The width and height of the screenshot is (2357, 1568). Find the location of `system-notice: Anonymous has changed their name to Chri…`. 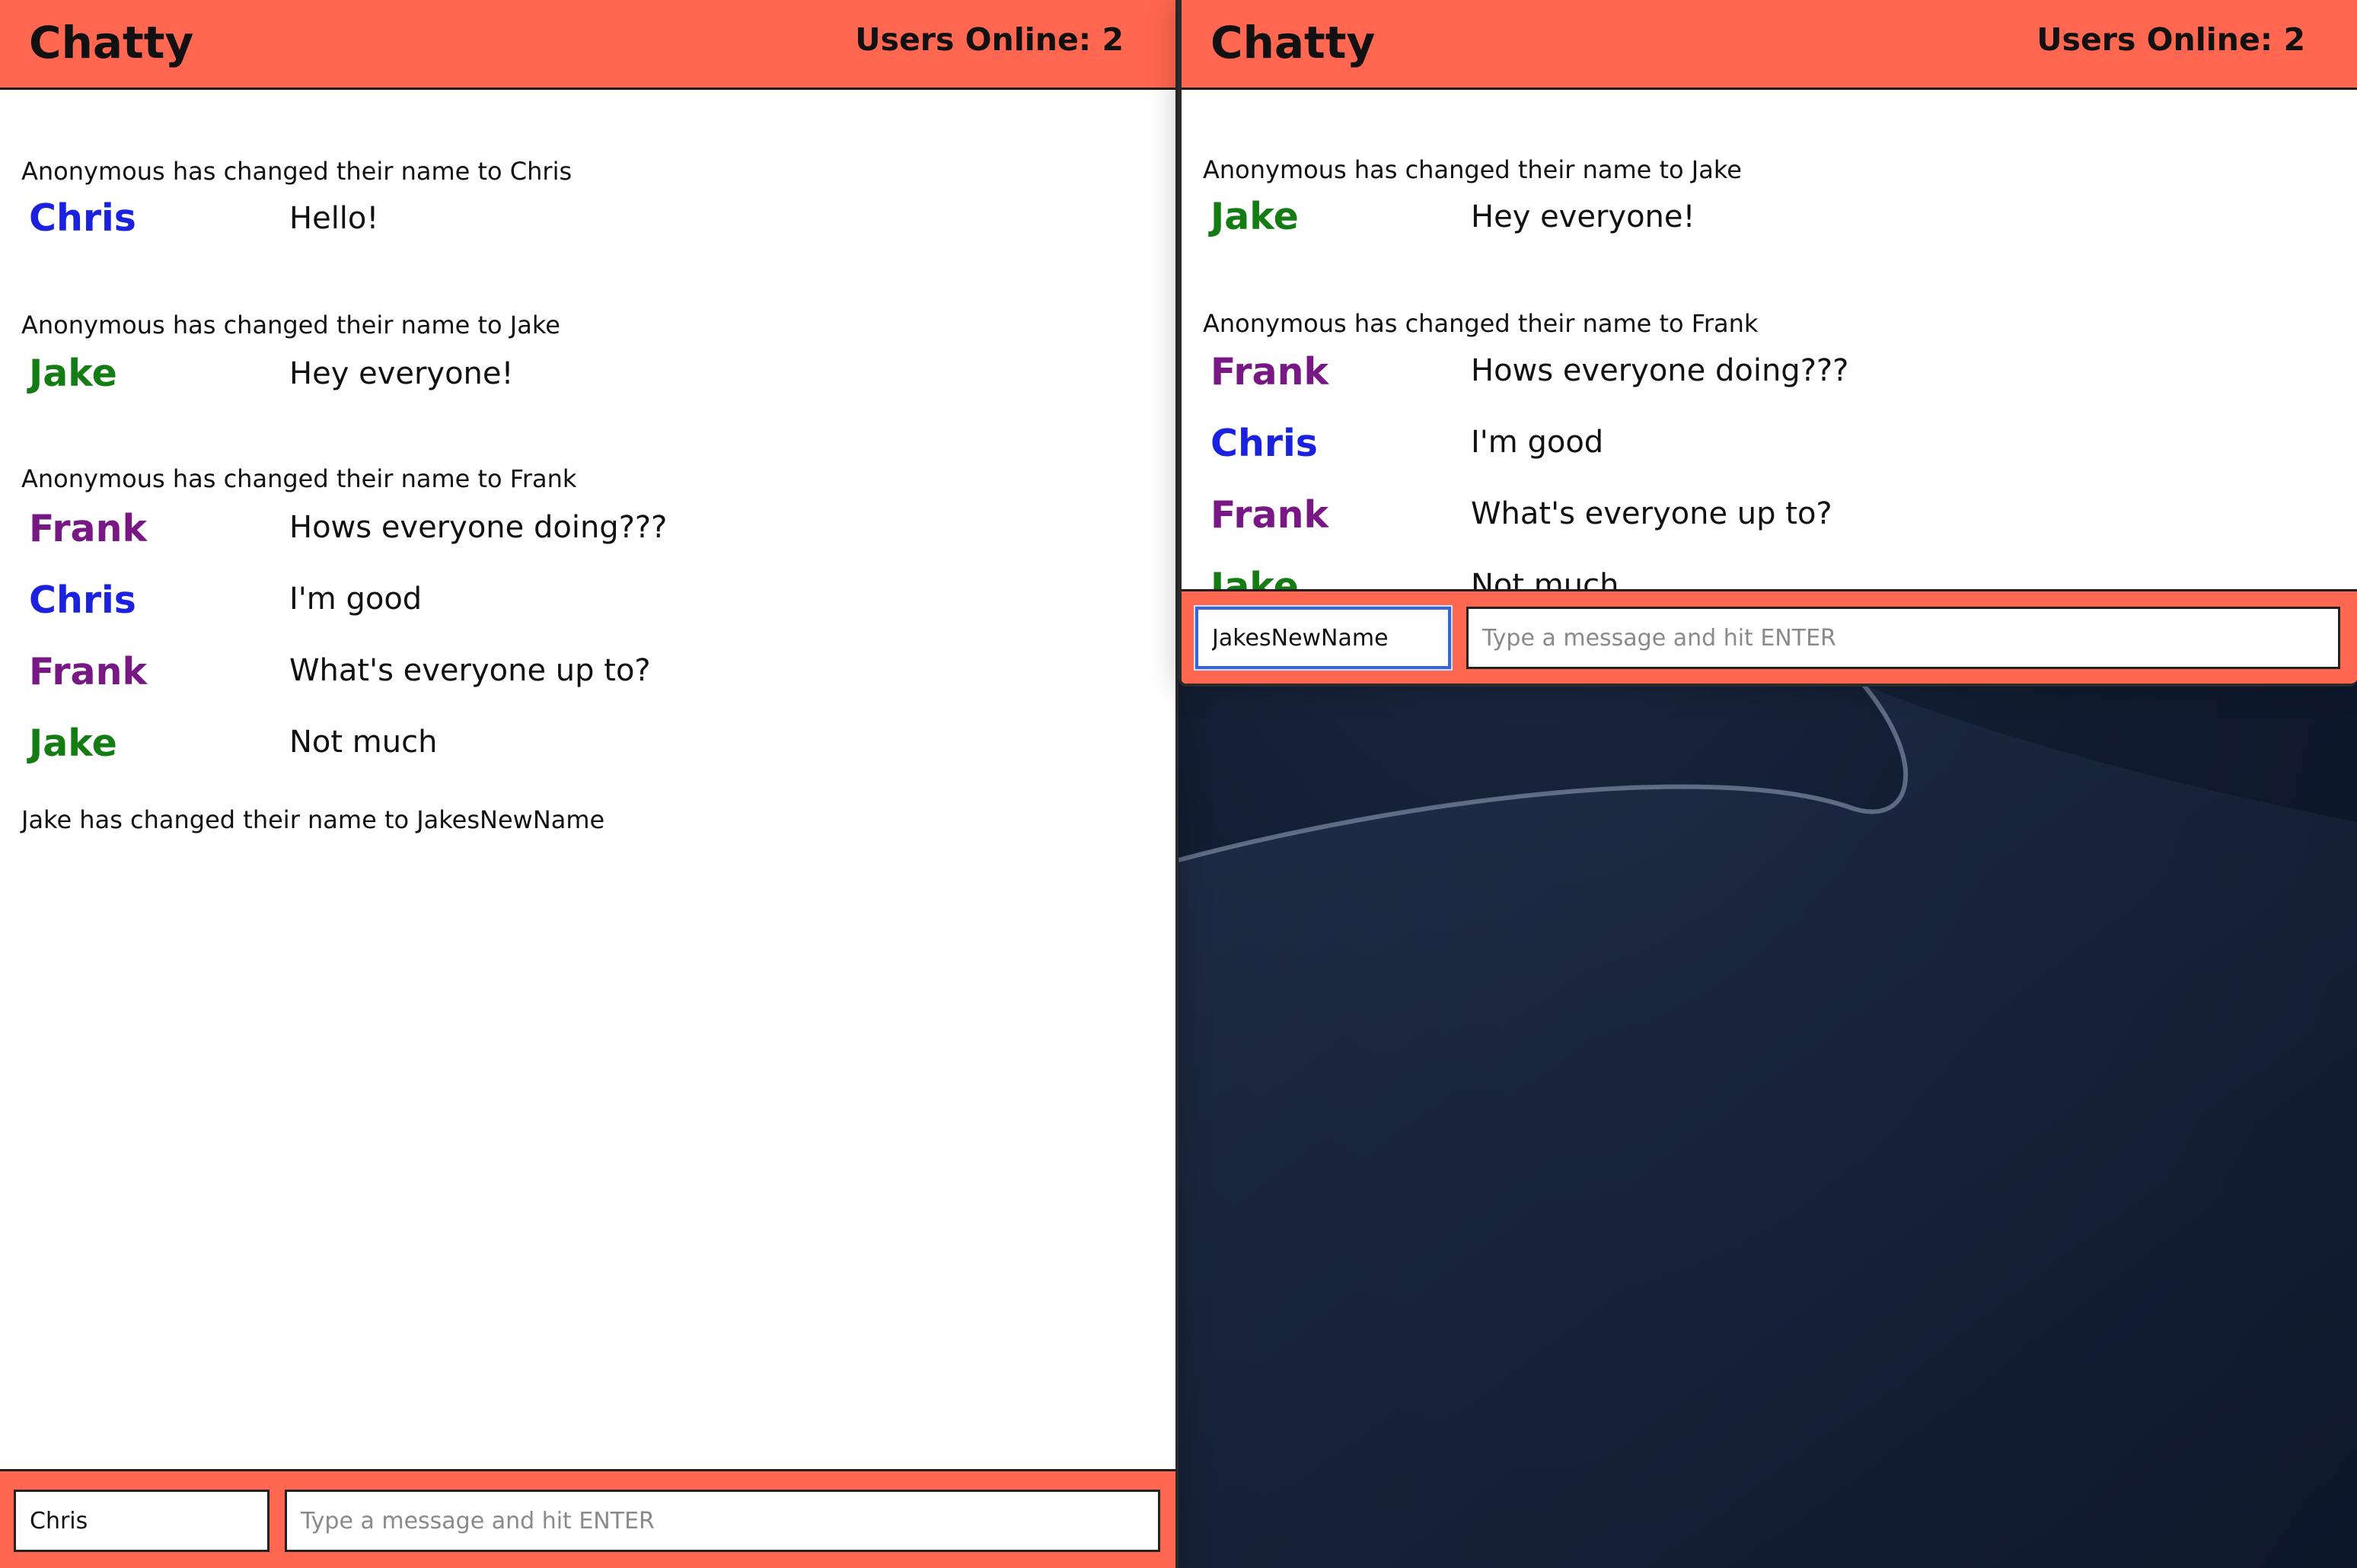

system-notice: Anonymous has changed their name to Chri… is located at coordinates (297, 171).